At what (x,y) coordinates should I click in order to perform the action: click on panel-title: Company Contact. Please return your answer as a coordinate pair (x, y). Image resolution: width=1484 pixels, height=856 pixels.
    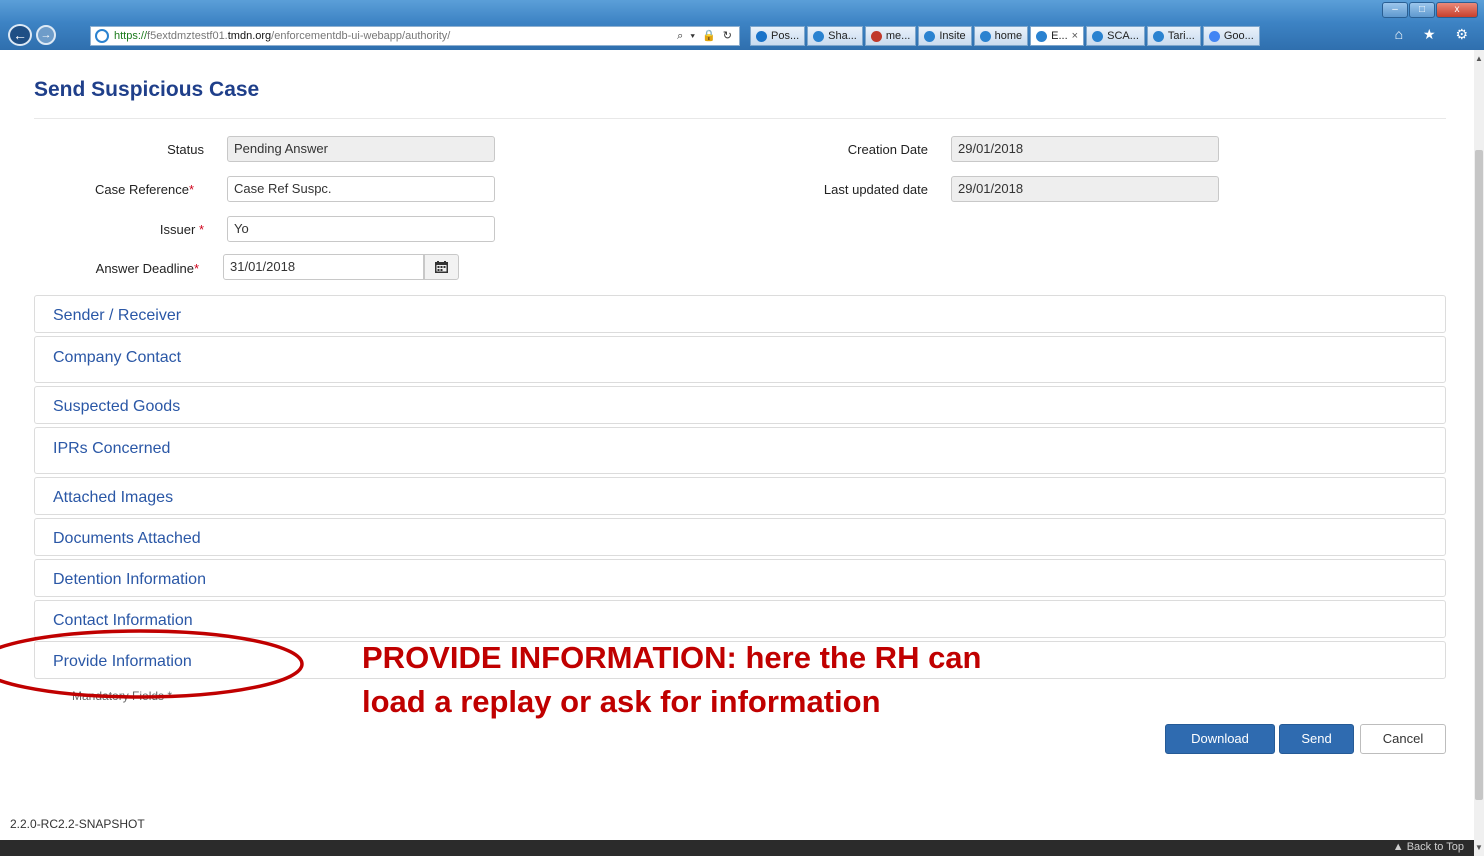
    Looking at the image, I should click on (117, 357).